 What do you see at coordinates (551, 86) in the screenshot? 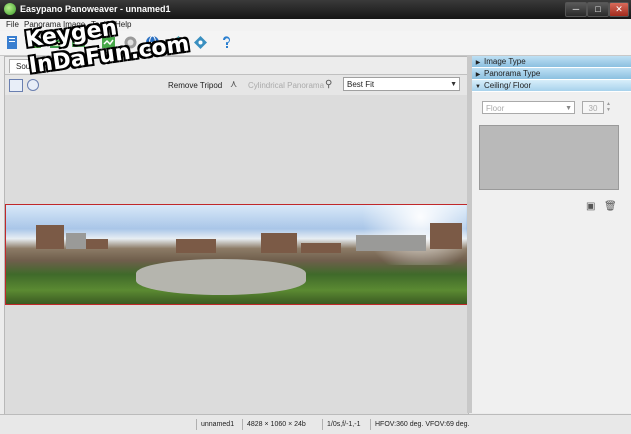
I see `section-ceiling-floor: ▼ Ceiling/ Floor` at bounding box center [551, 86].